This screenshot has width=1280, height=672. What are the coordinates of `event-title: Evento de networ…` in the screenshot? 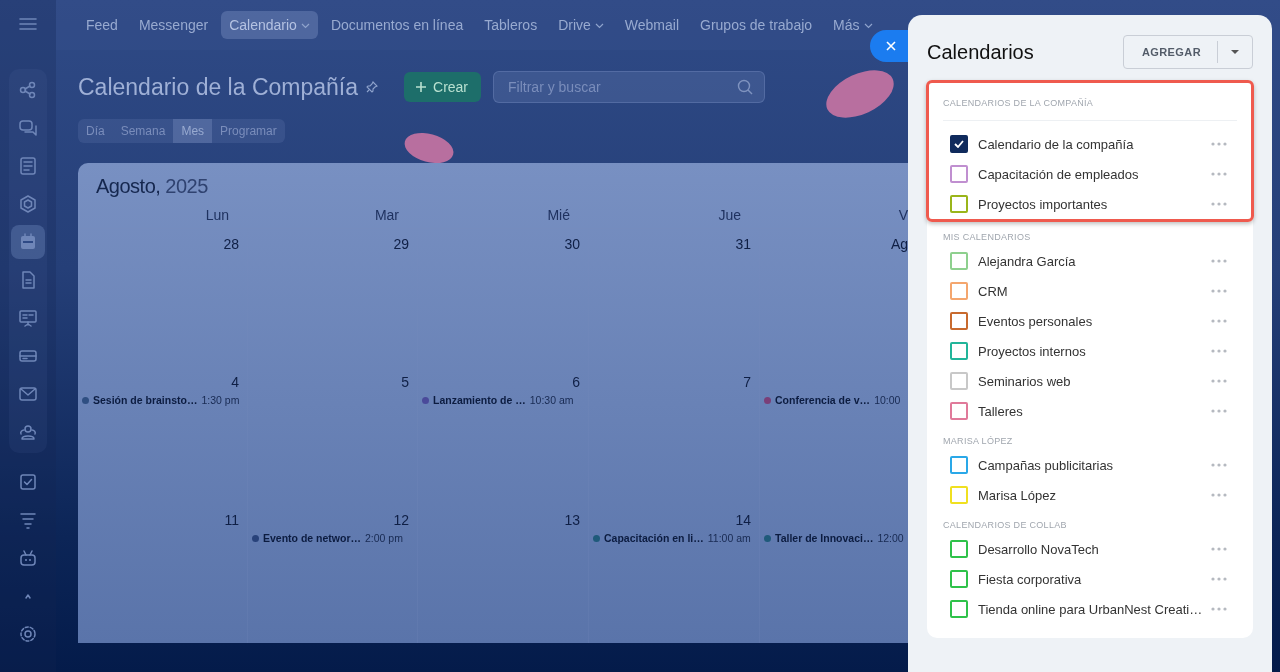 It's located at (312, 538).